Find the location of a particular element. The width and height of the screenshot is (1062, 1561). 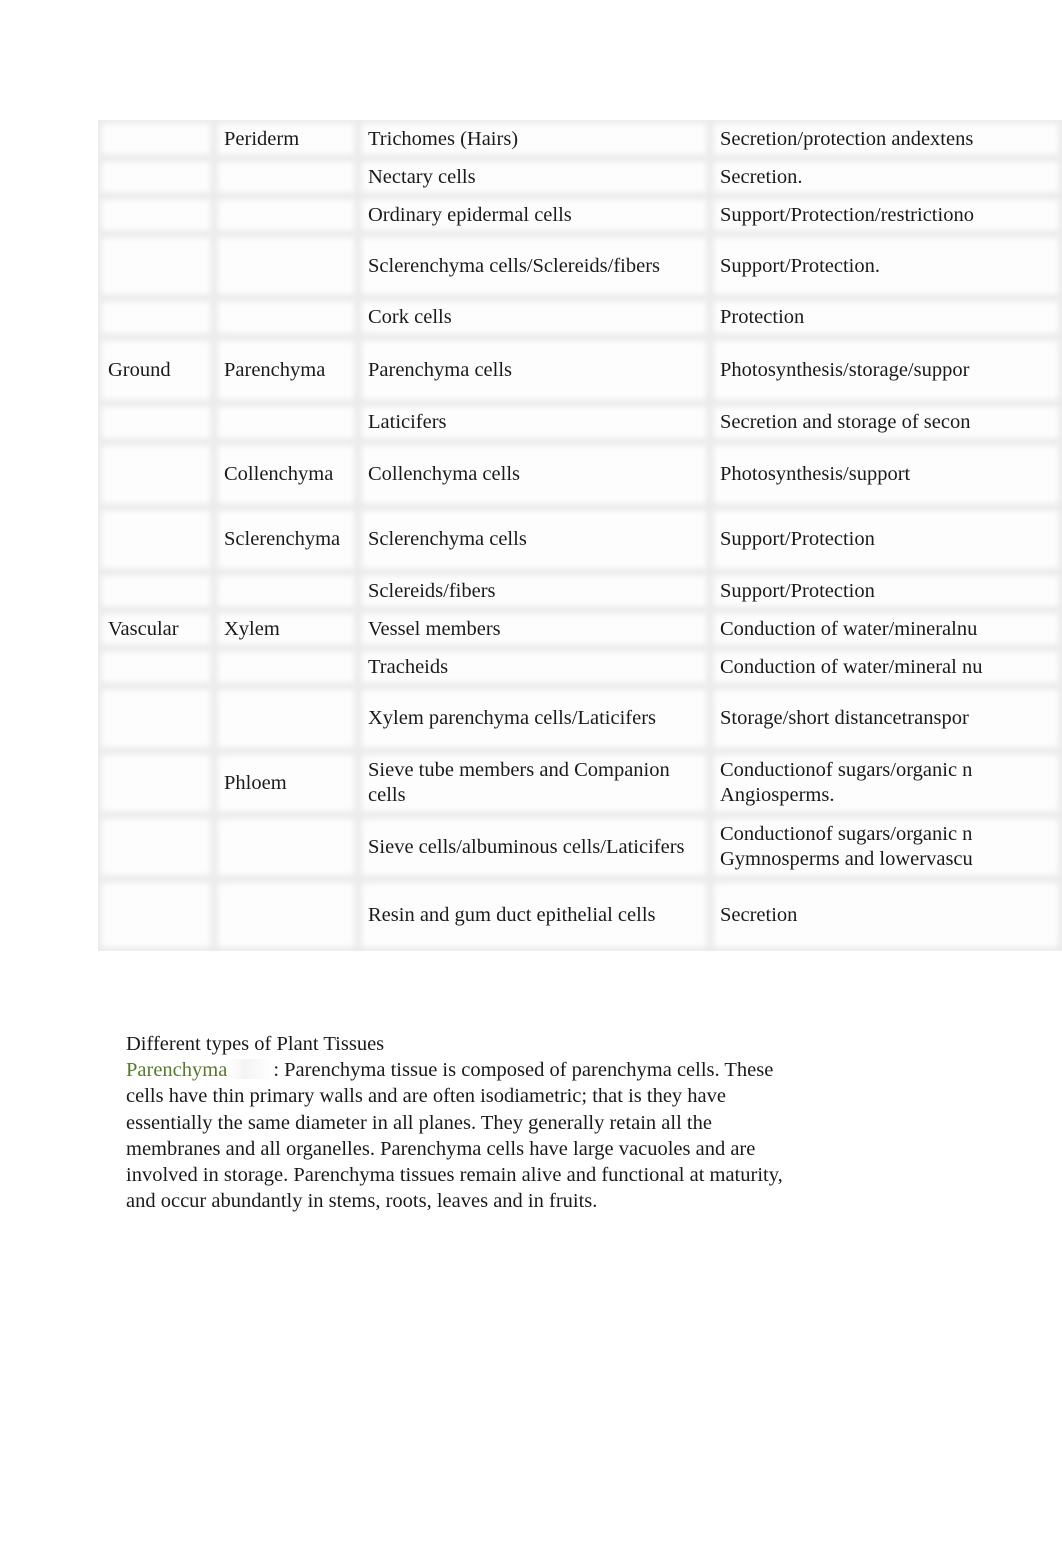

cell-type-cell: Parenchyma cells is located at coordinates (534, 370).